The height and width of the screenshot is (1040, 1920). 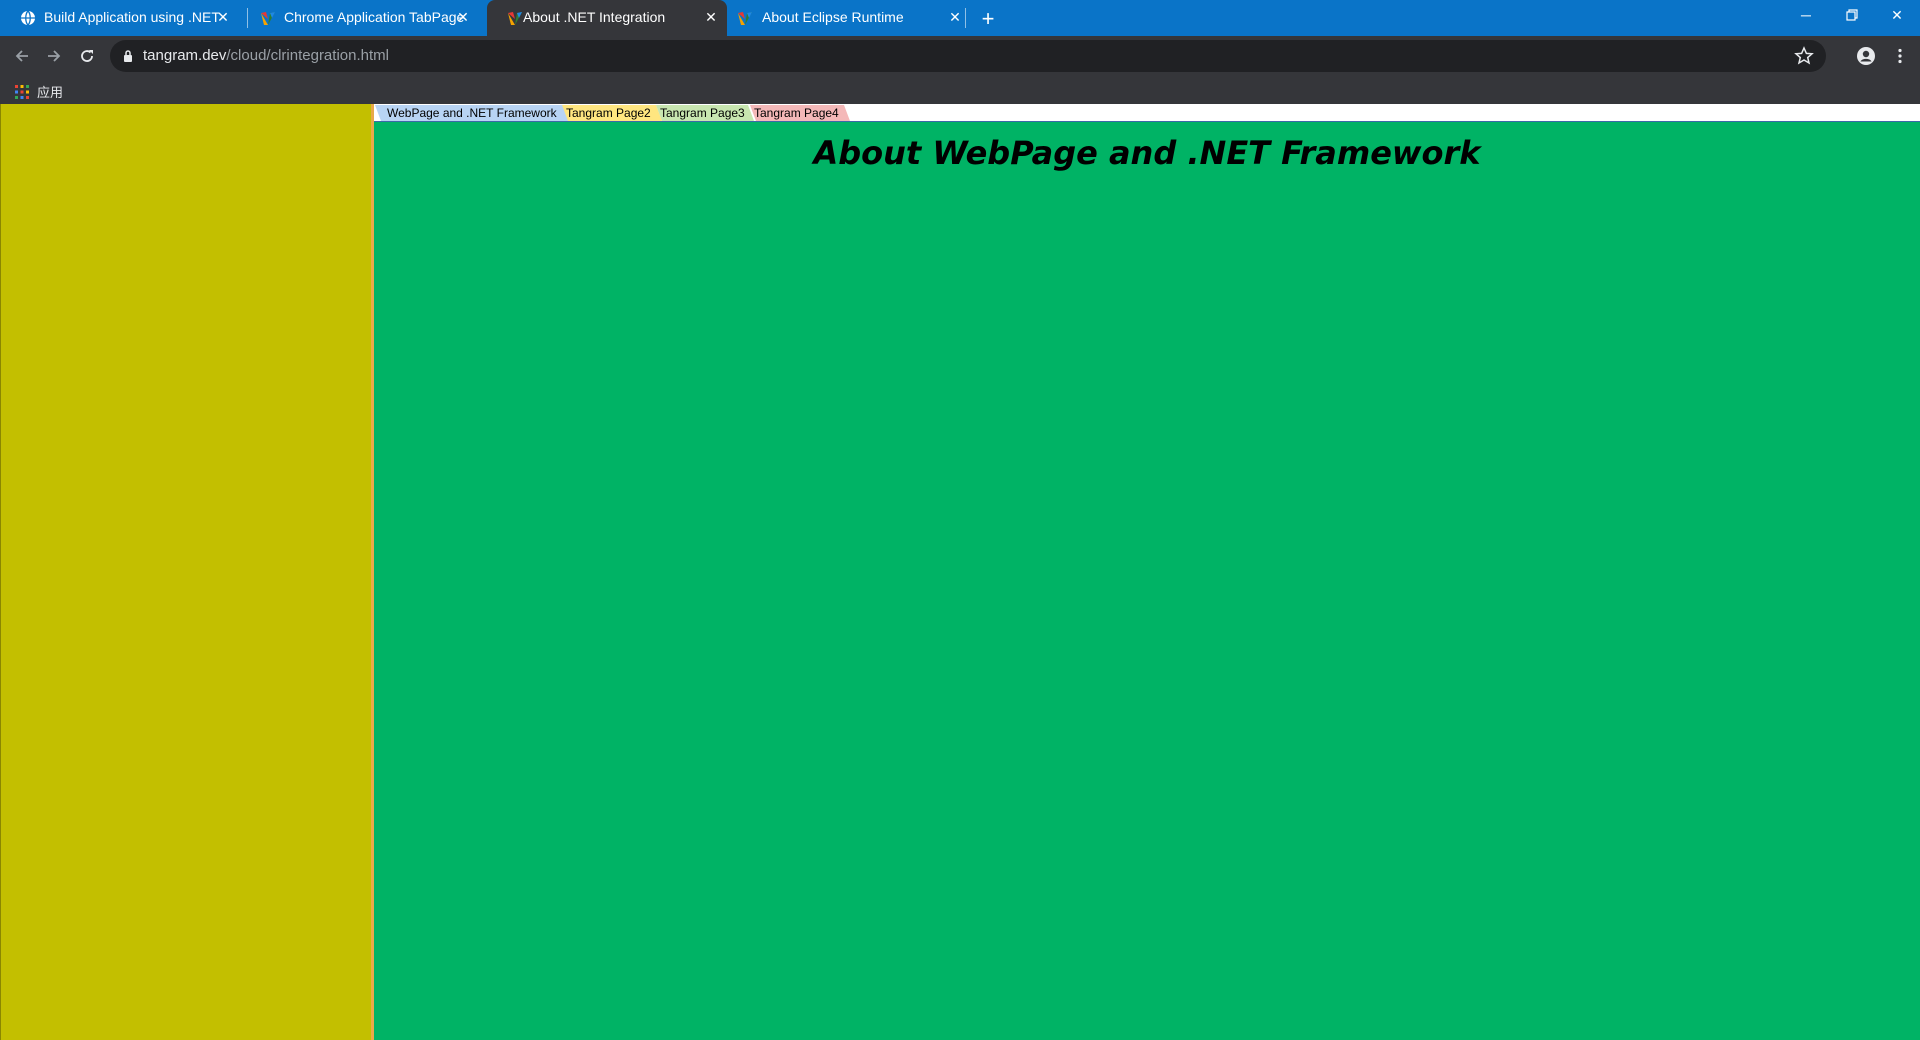 I want to click on browser-toolbar: tangram.dev/cloud/clrintegration.html 应用, so click(x=960, y=70).